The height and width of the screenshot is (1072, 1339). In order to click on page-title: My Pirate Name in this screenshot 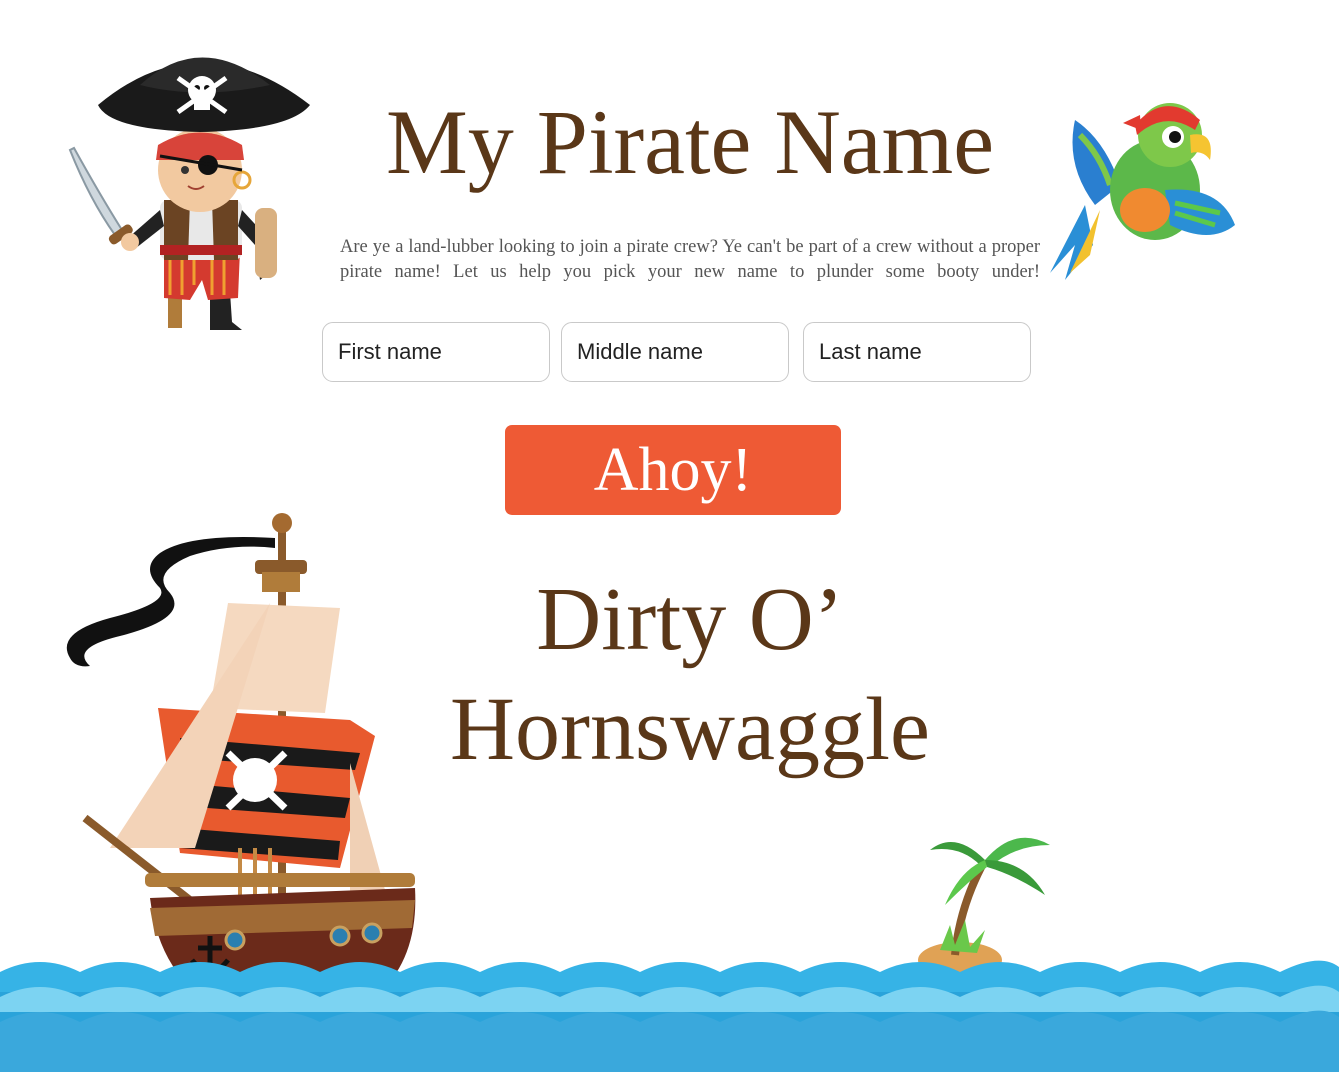, I will do `click(690, 142)`.